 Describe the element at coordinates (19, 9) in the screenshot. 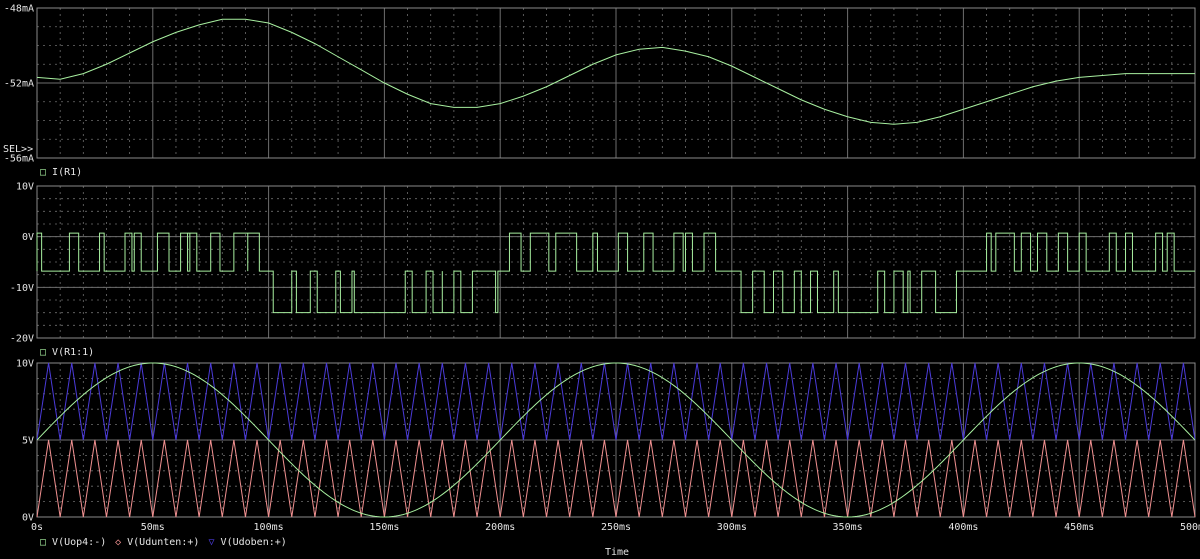

I see `y-tick-label: -48mA` at that location.